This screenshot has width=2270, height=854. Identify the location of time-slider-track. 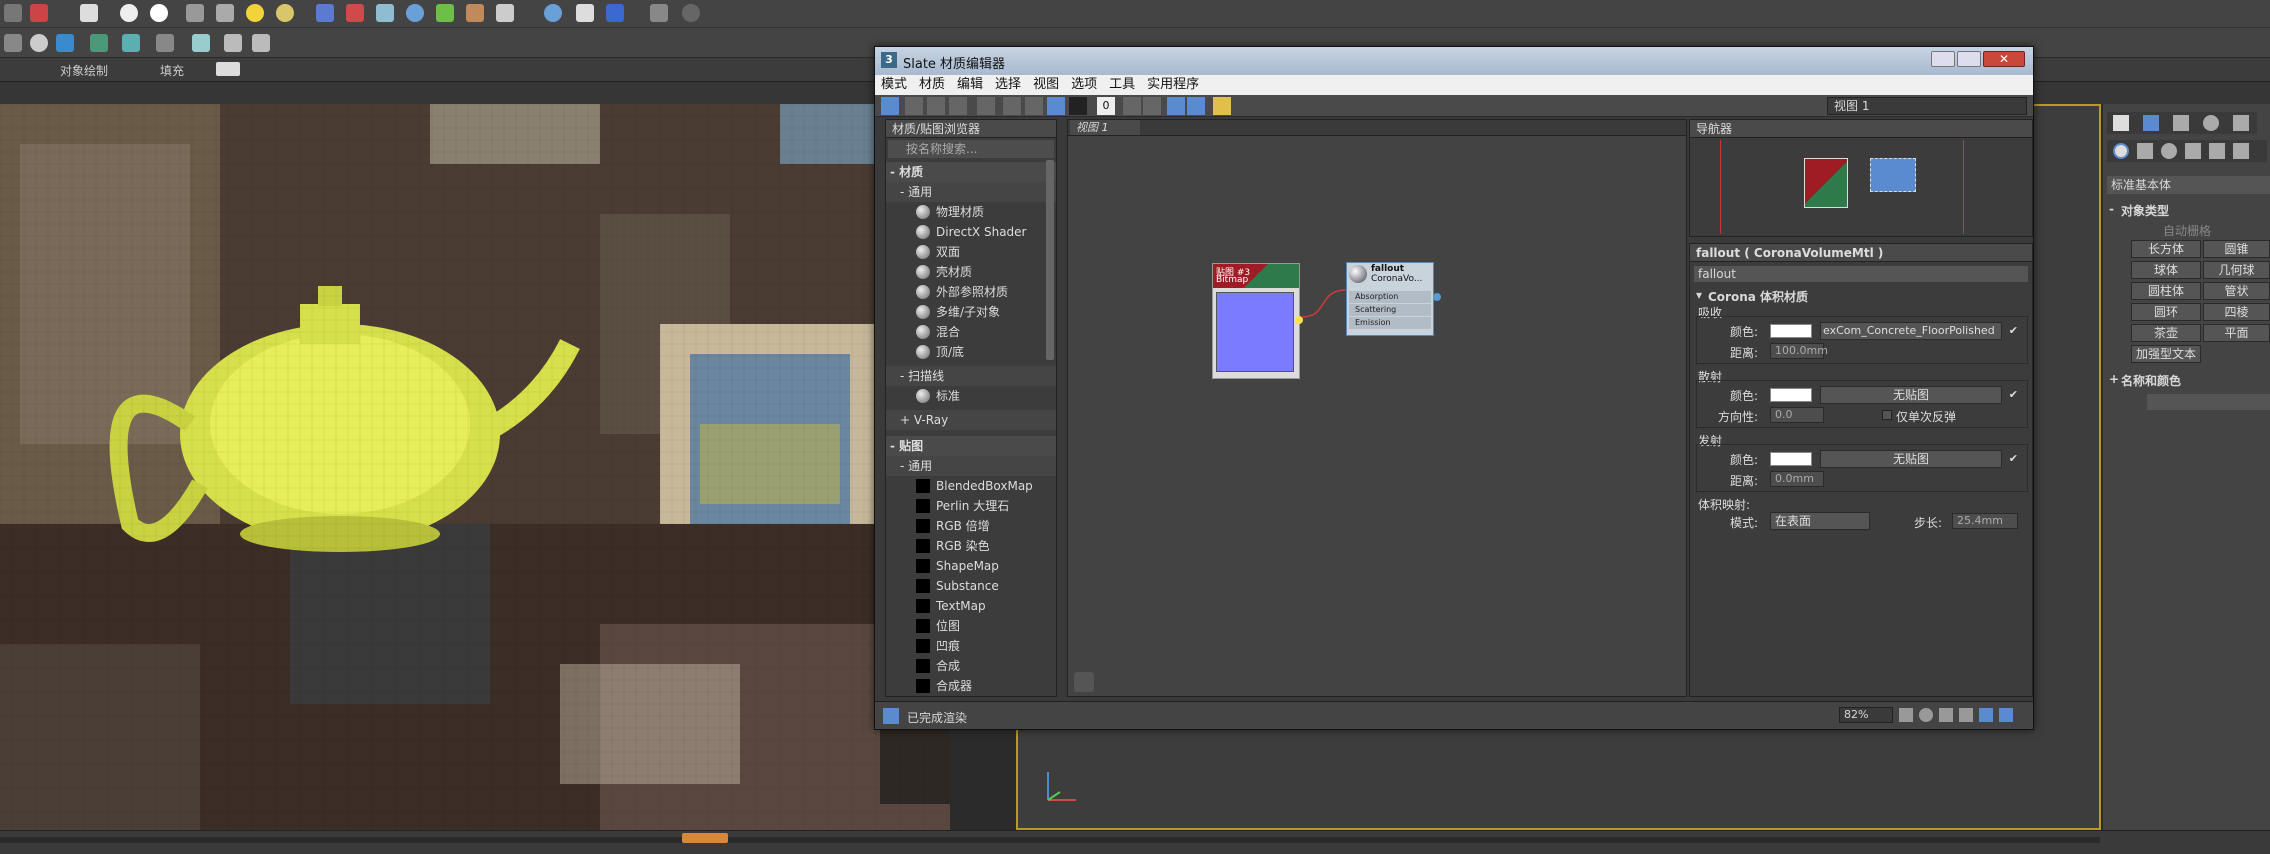
(1050, 840).